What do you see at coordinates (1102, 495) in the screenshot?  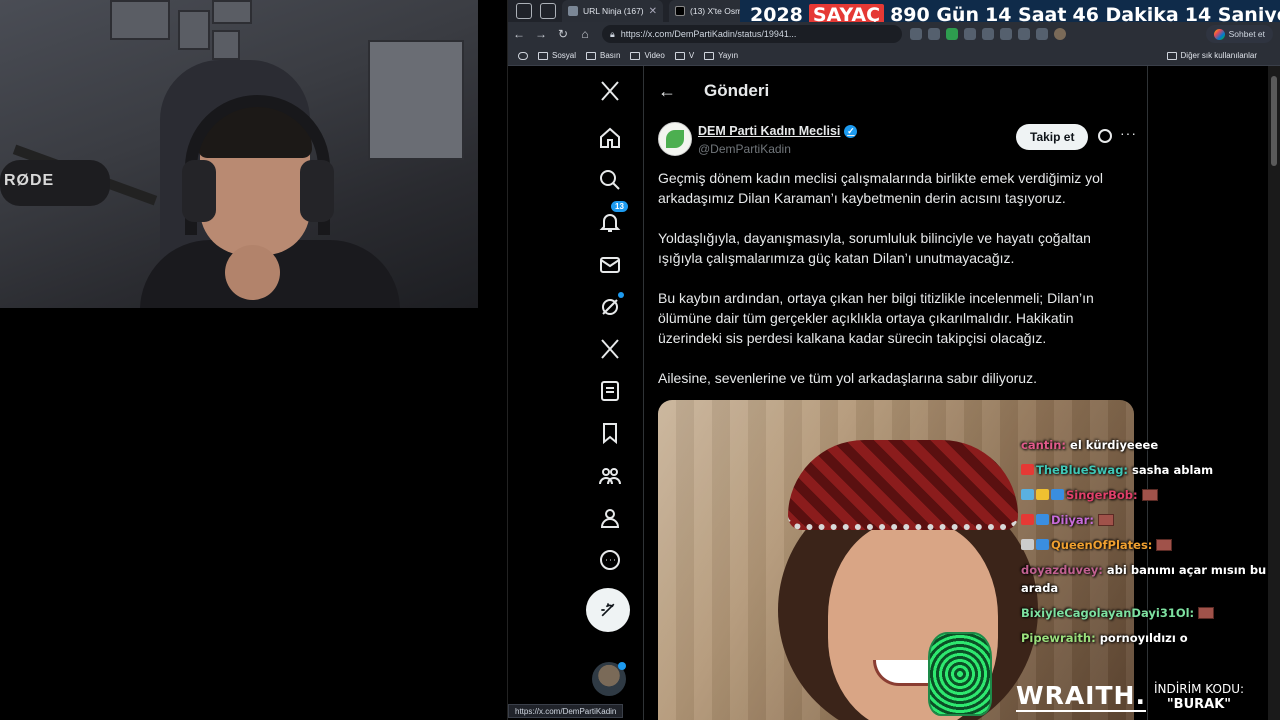 I see `chat-user: SingerBob:` at bounding box center [1102, 495].